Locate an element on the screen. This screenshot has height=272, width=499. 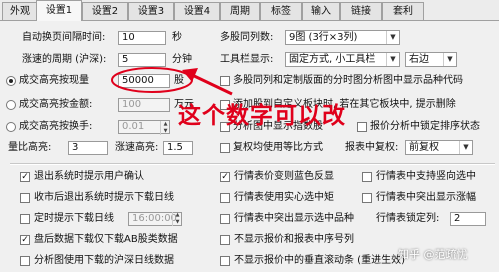
annotation-text: 这个数字可以改 is located at coordinates (262, 116).